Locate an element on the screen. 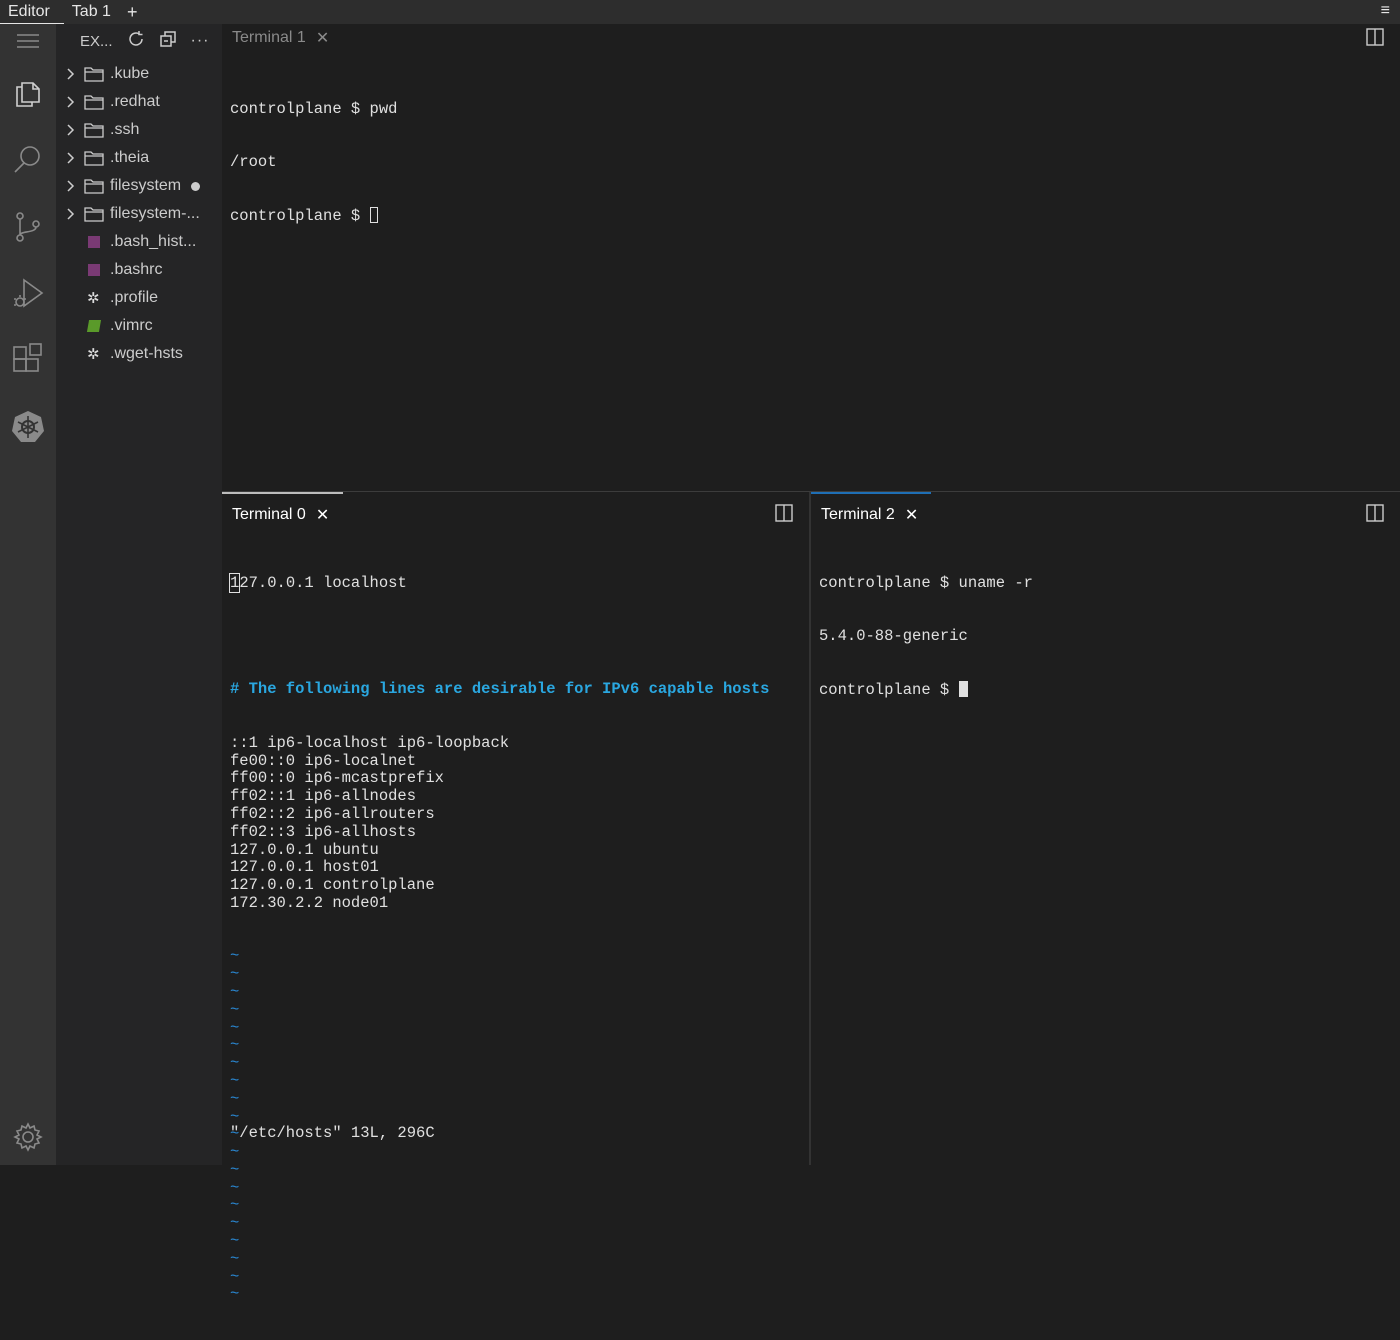 Image resolution: width=1400 pixels, height=1340 pixels. top-tab-1: Tab 1 is located at coordinates (91, 12).